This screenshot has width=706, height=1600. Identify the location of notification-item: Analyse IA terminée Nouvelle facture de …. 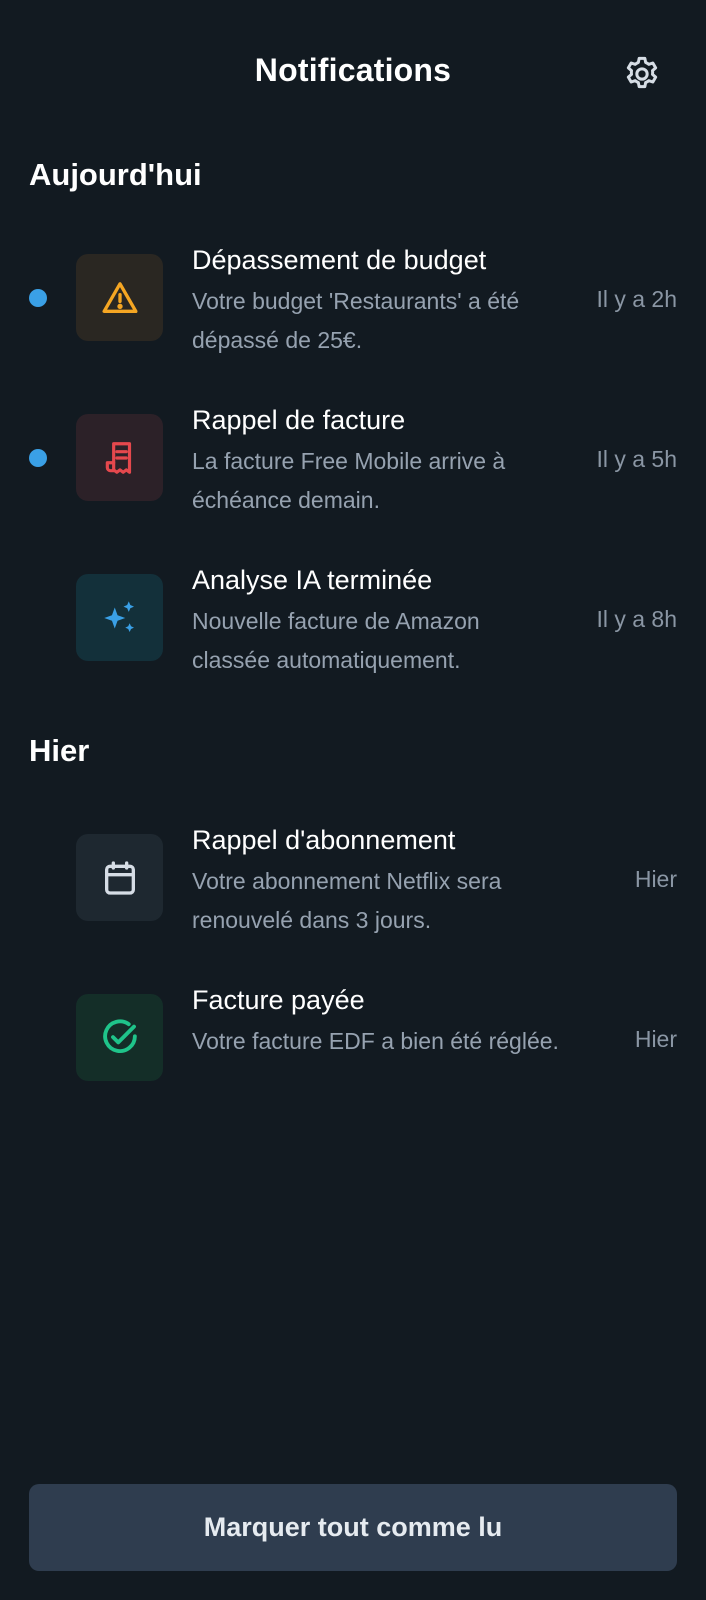
(353, 627).